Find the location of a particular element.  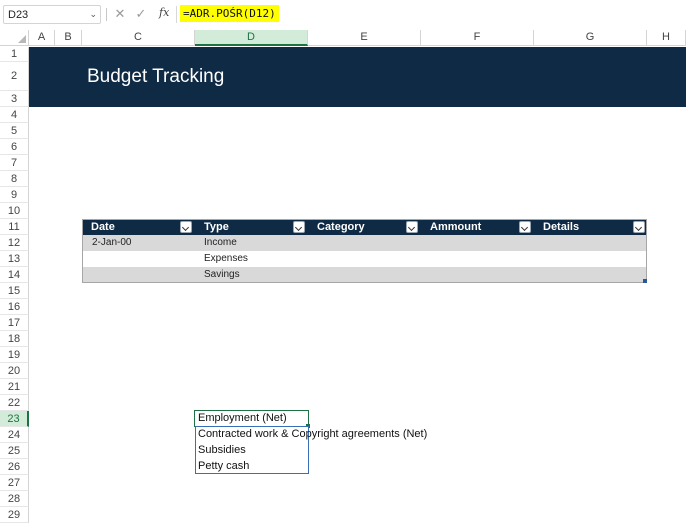

row-header-10: 10 is located at coordinates (14, 211).